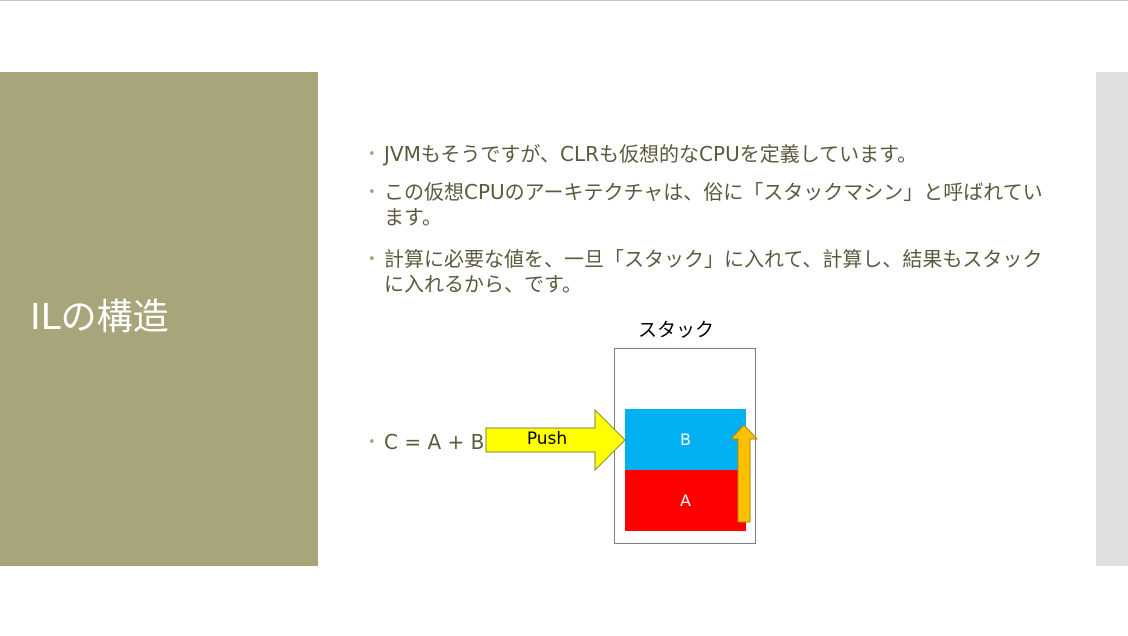  Describe the element at coordinates (547, 439) in the screenshot. I see `push-label: Push` at that location.